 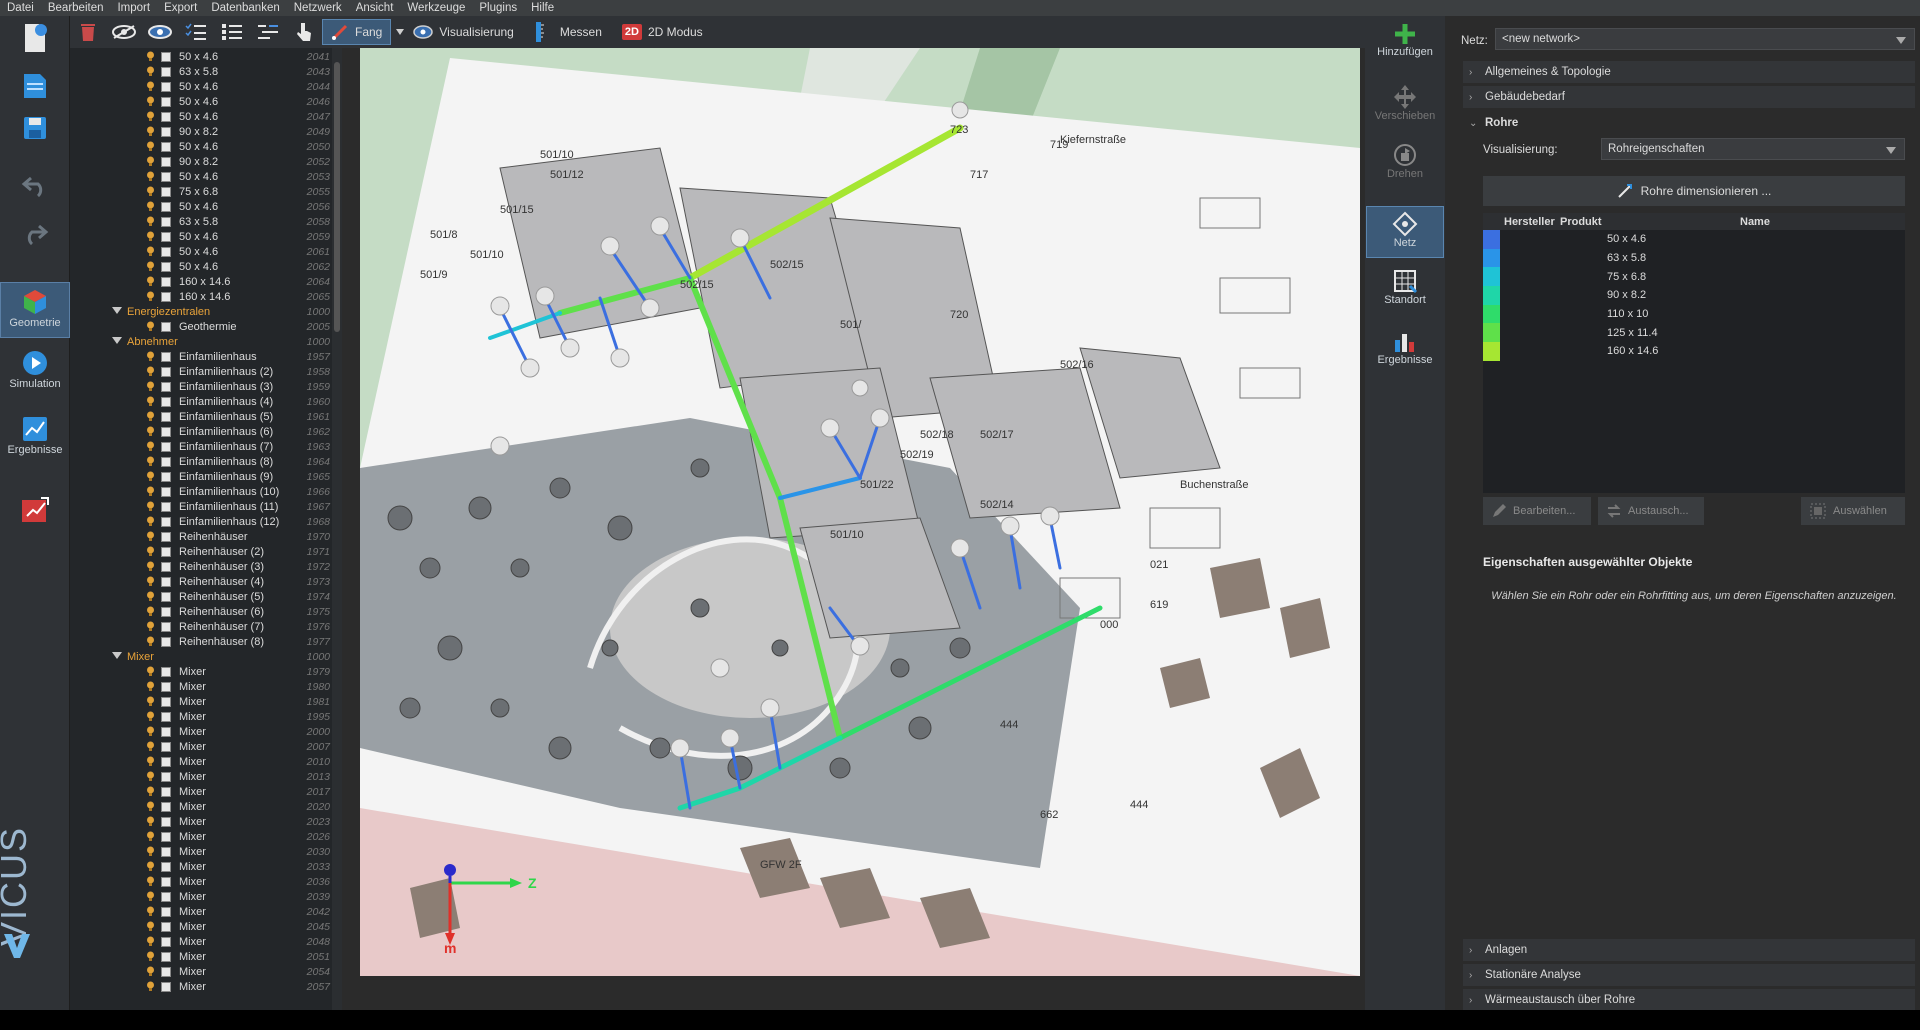 What do you see at coordinates (206, 221) in the screenshot?
I see `tree-item-row: 63 x 5.8 2058` at bounding box center [206, 221].